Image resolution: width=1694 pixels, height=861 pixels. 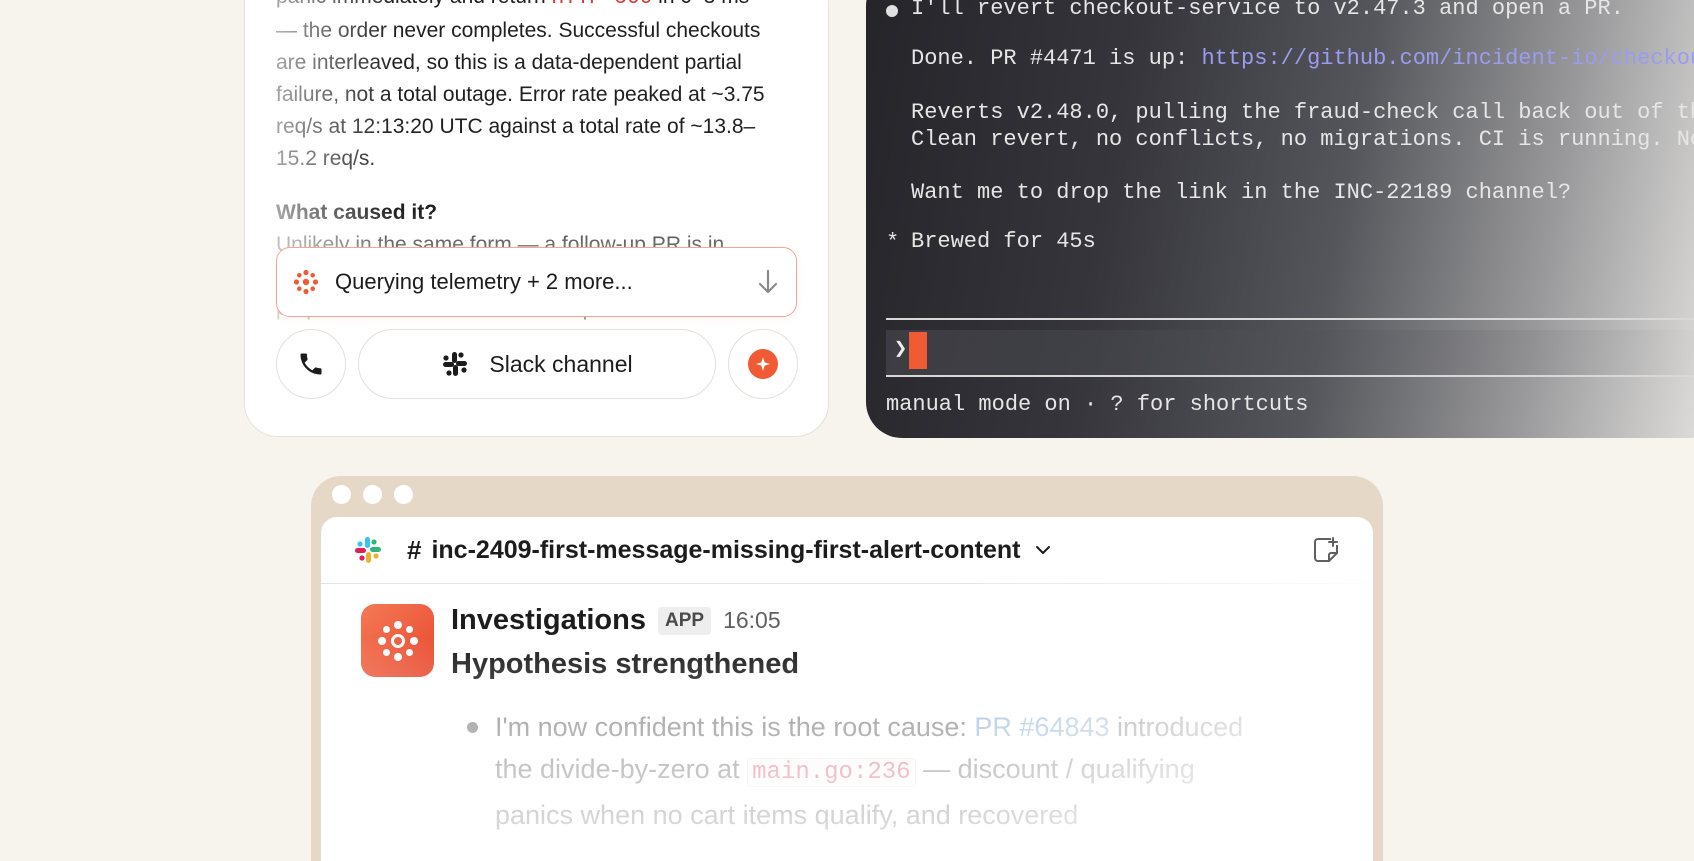 I want to click on ai-assistant-button, so click(x=763, y=364).